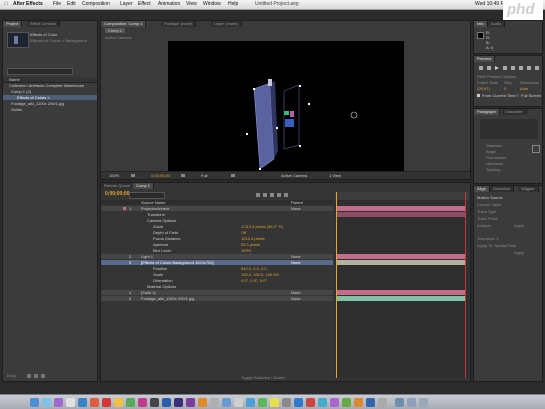 Image resolution: width=545 pixels, height=409 pixels. Describe the element at coordinates (217, 268) in the screenshot. I see `layer-property: Position 512.0, 0.0, 0.0` at that location.